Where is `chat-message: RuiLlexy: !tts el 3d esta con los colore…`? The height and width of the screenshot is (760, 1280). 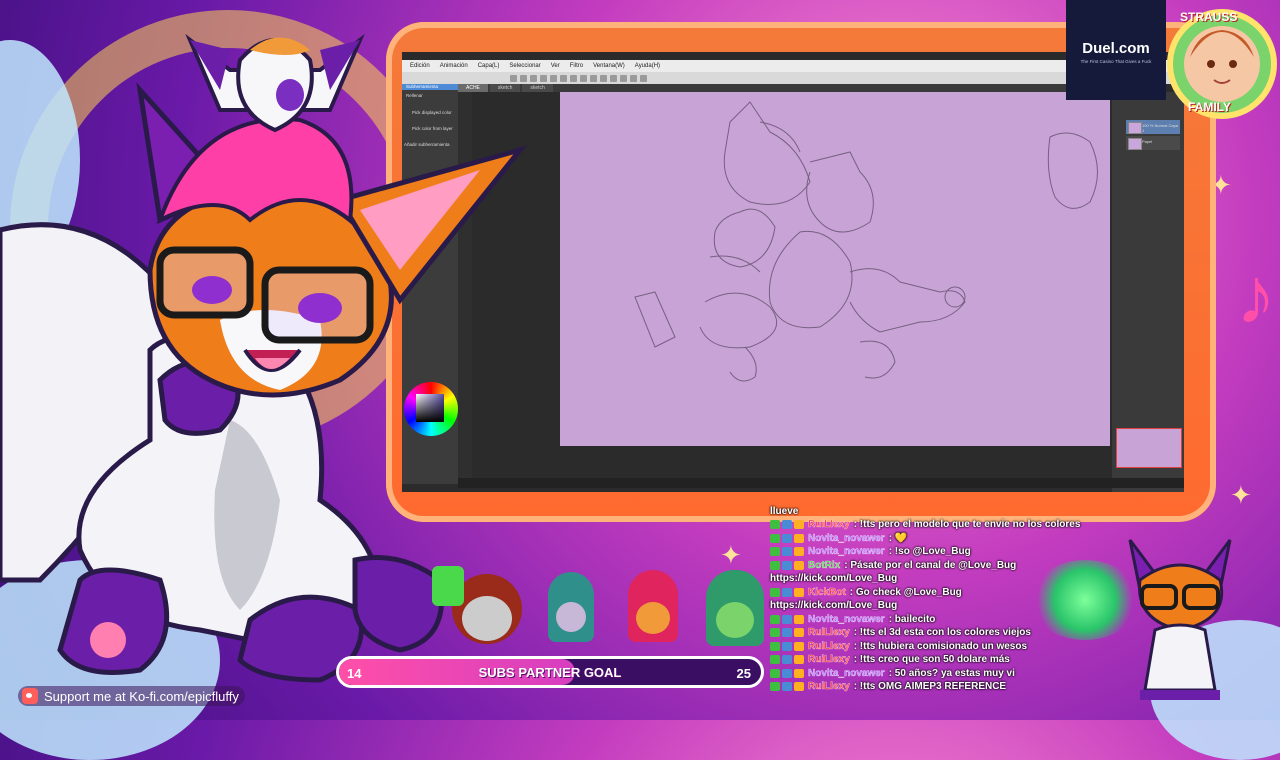
chat-message: RuiLlexy: !tts el 3d esta con los colore… is located at coordinates (900, 633).